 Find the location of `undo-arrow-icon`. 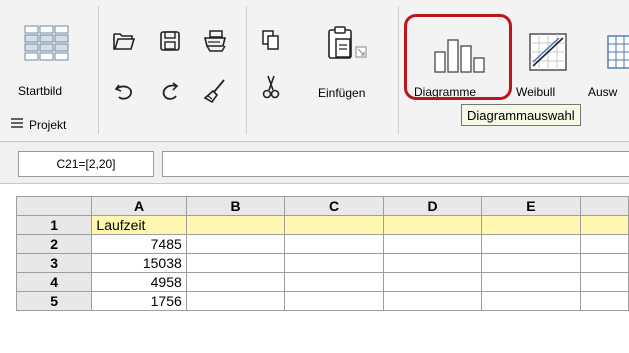

undo-arrow-icon is located at coordinates (123, 92).